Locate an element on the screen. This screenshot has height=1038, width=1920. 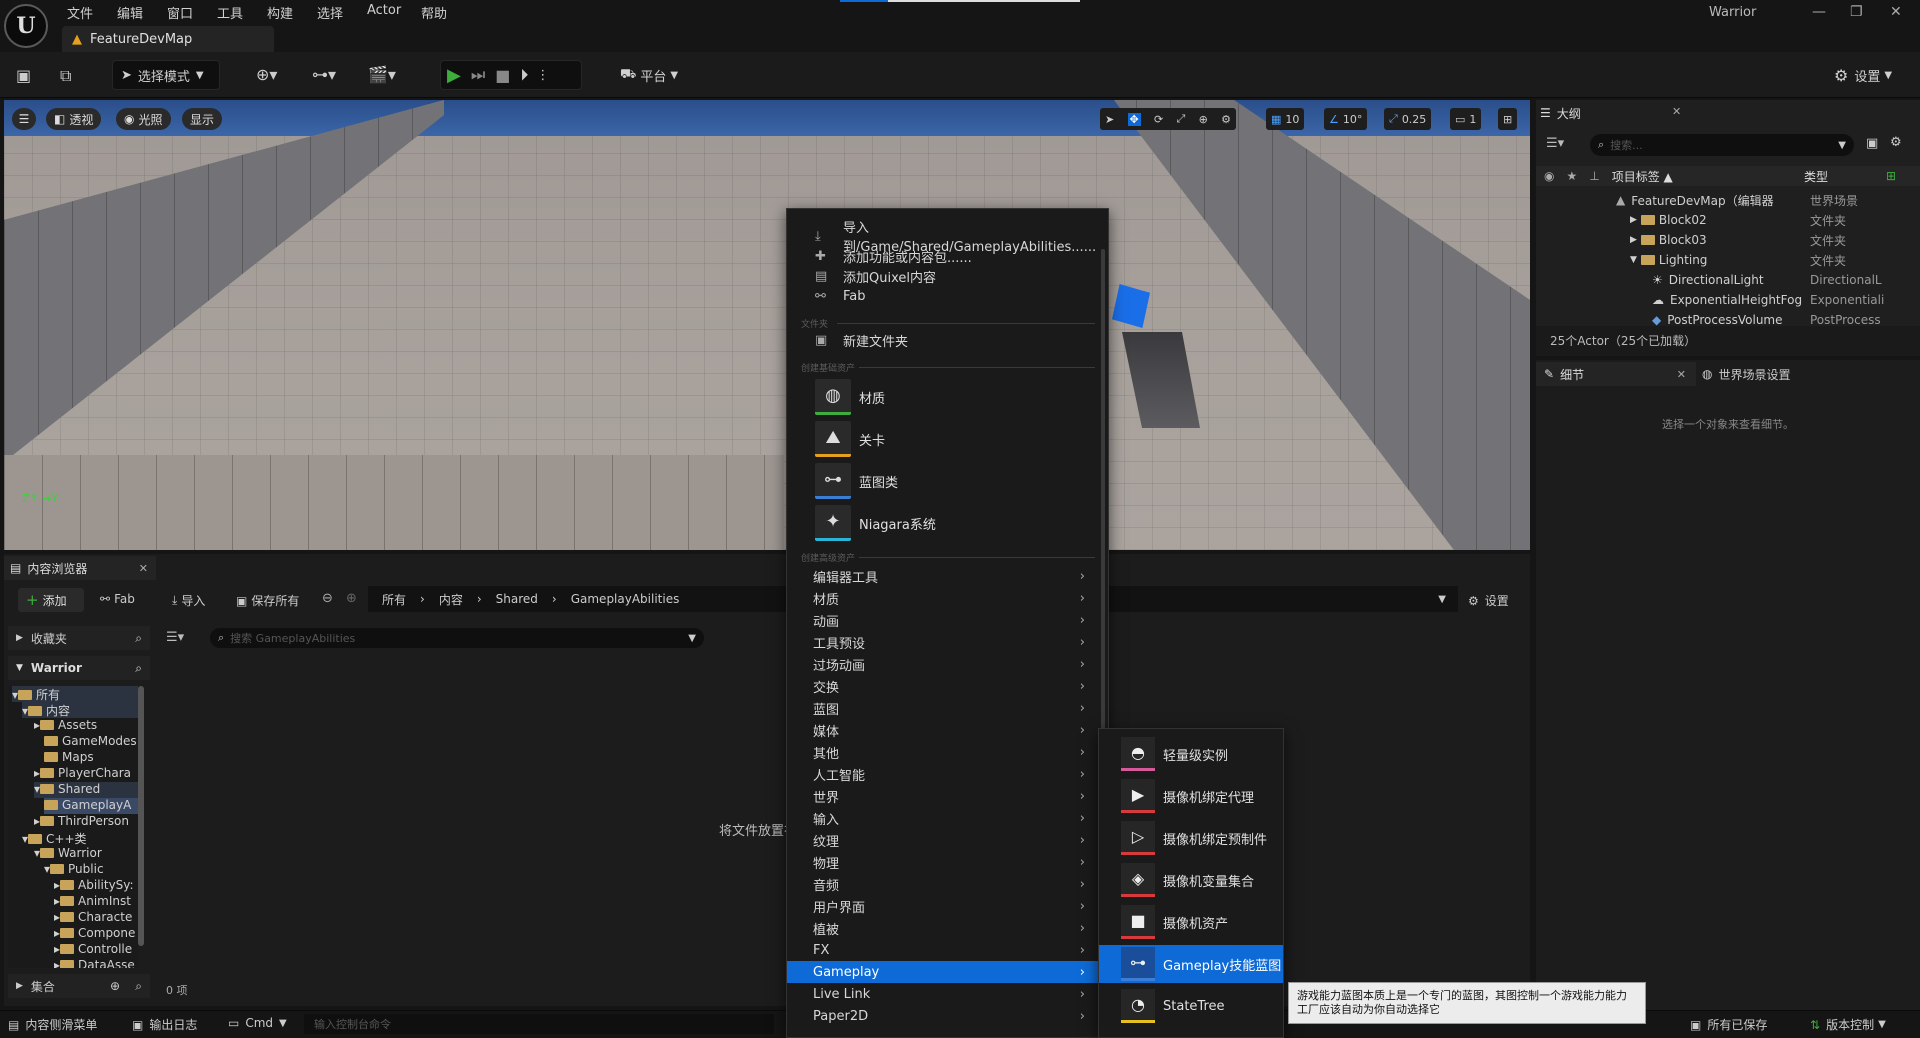
menu-item-new-folder: ▣ 新建文件夹 is located at coordinates (947, 340).